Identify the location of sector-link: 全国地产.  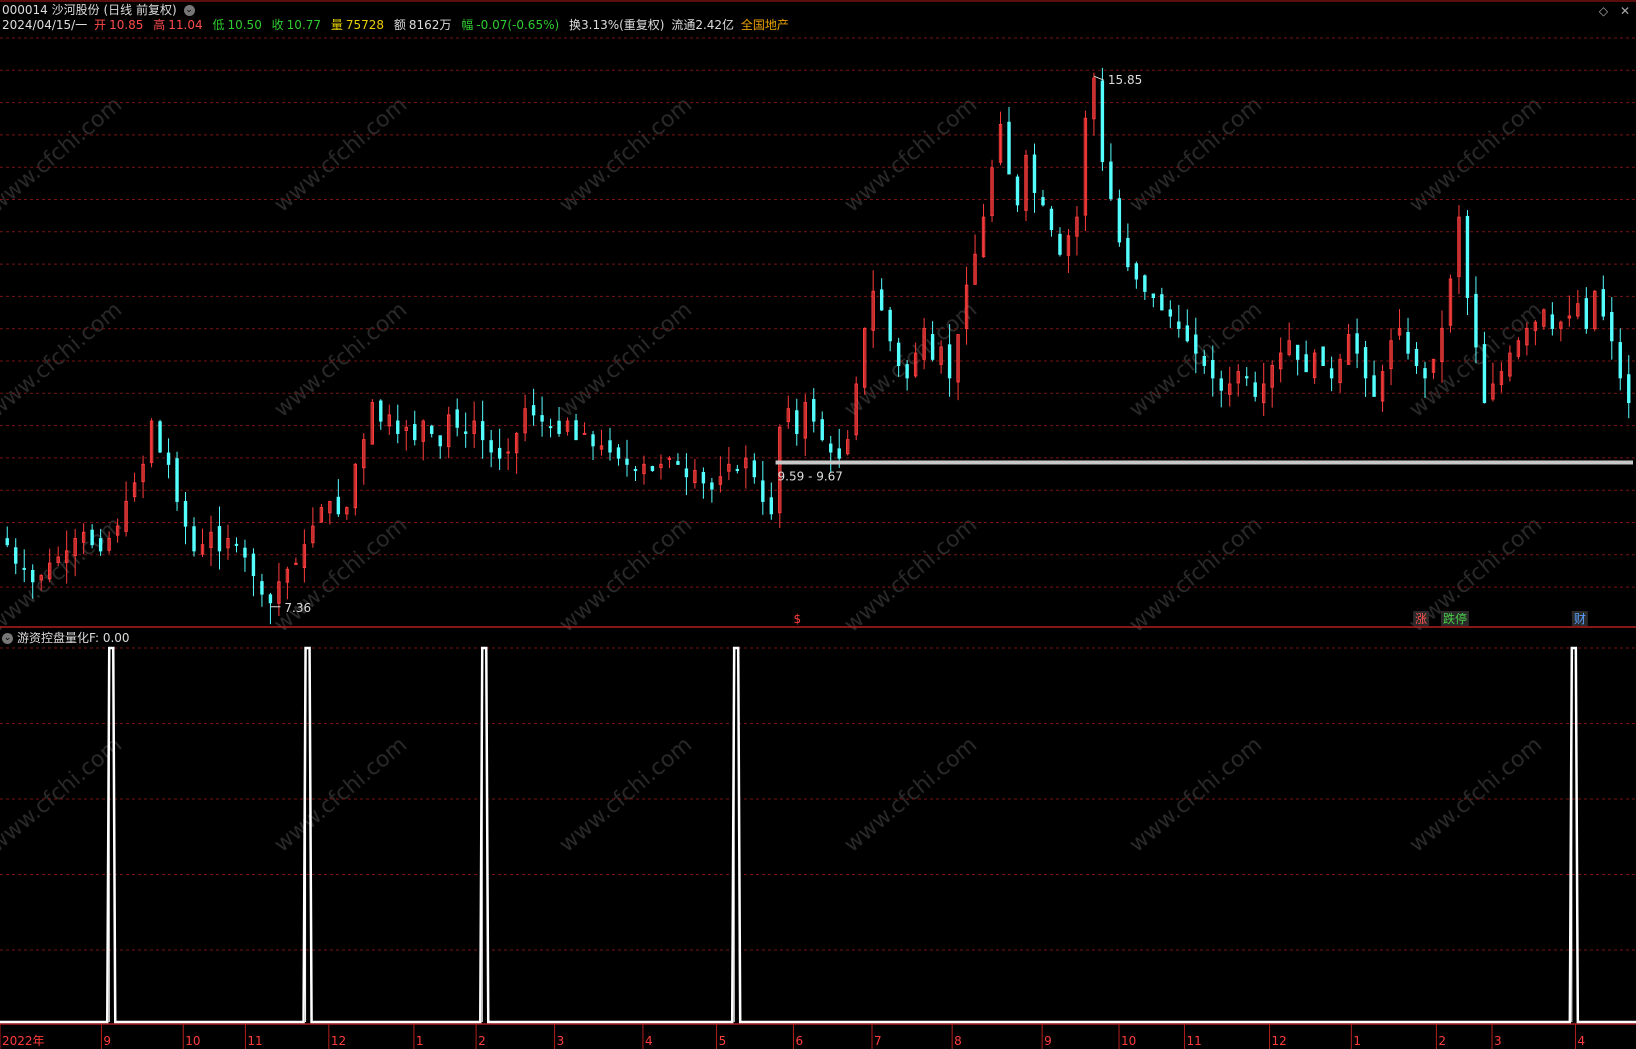
(765, 25).